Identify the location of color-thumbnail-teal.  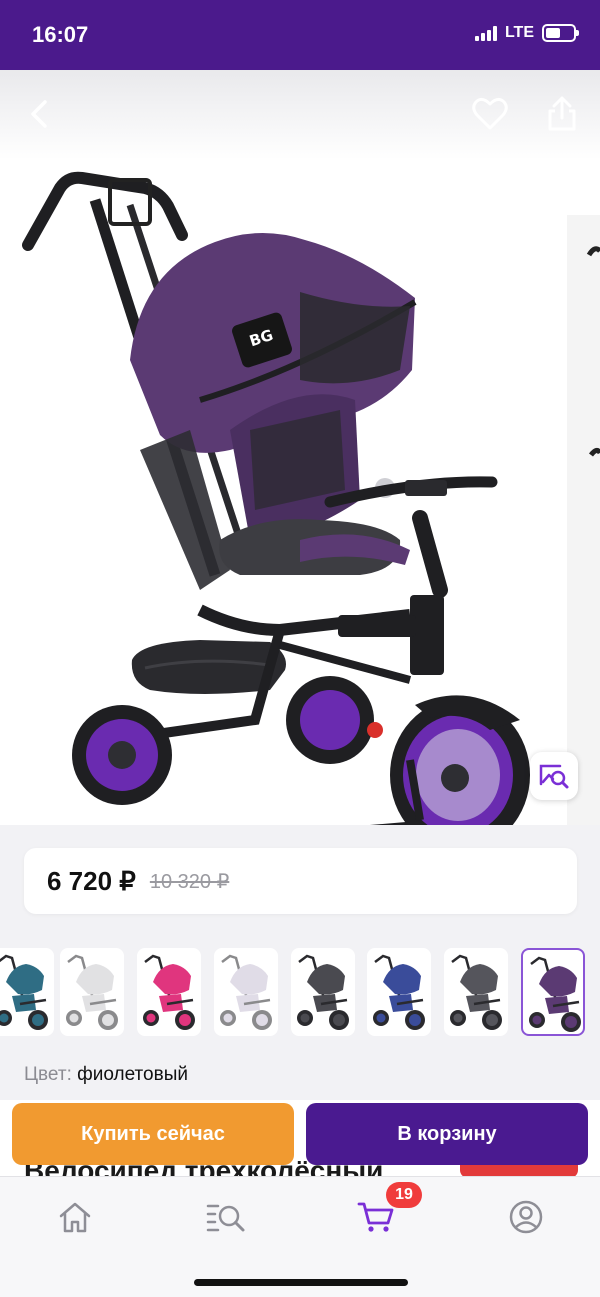
(27, 992).